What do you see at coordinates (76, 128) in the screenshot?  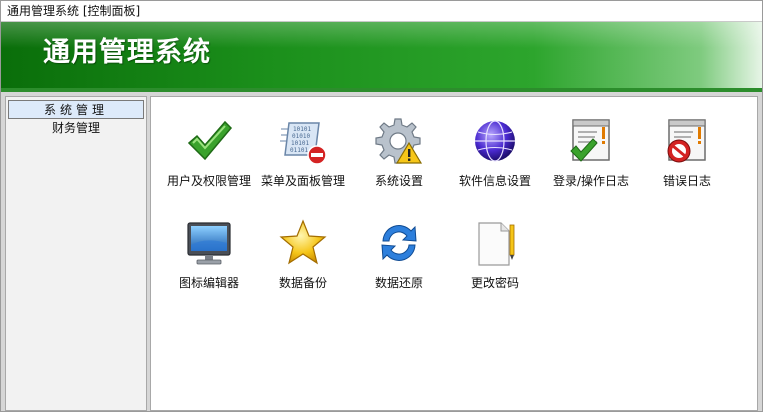 I see `sidebar-item-finance-management: 财务管理` at bounding box center [76, 128].